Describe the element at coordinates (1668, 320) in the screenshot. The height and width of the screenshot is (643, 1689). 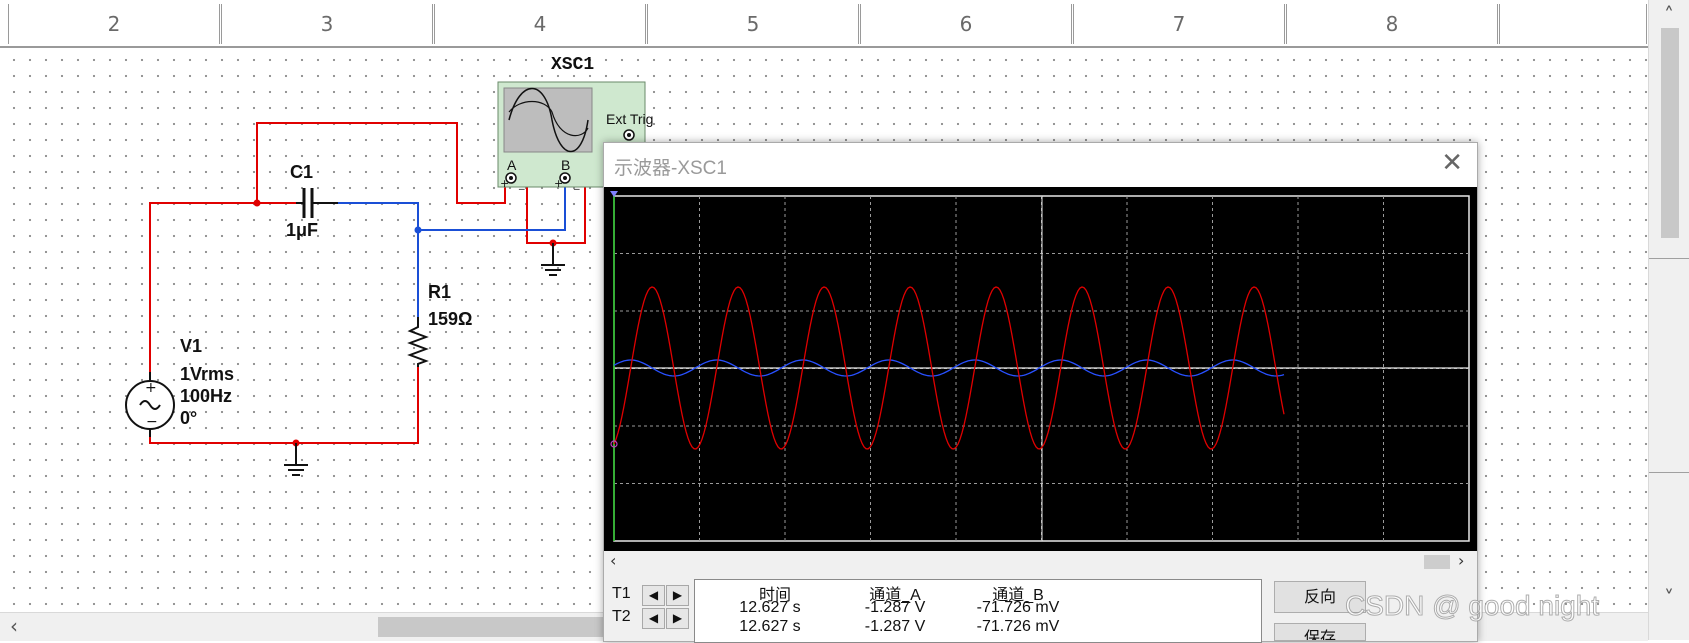
I see `vertical-scrollbar: ˄ ˅` at that location.